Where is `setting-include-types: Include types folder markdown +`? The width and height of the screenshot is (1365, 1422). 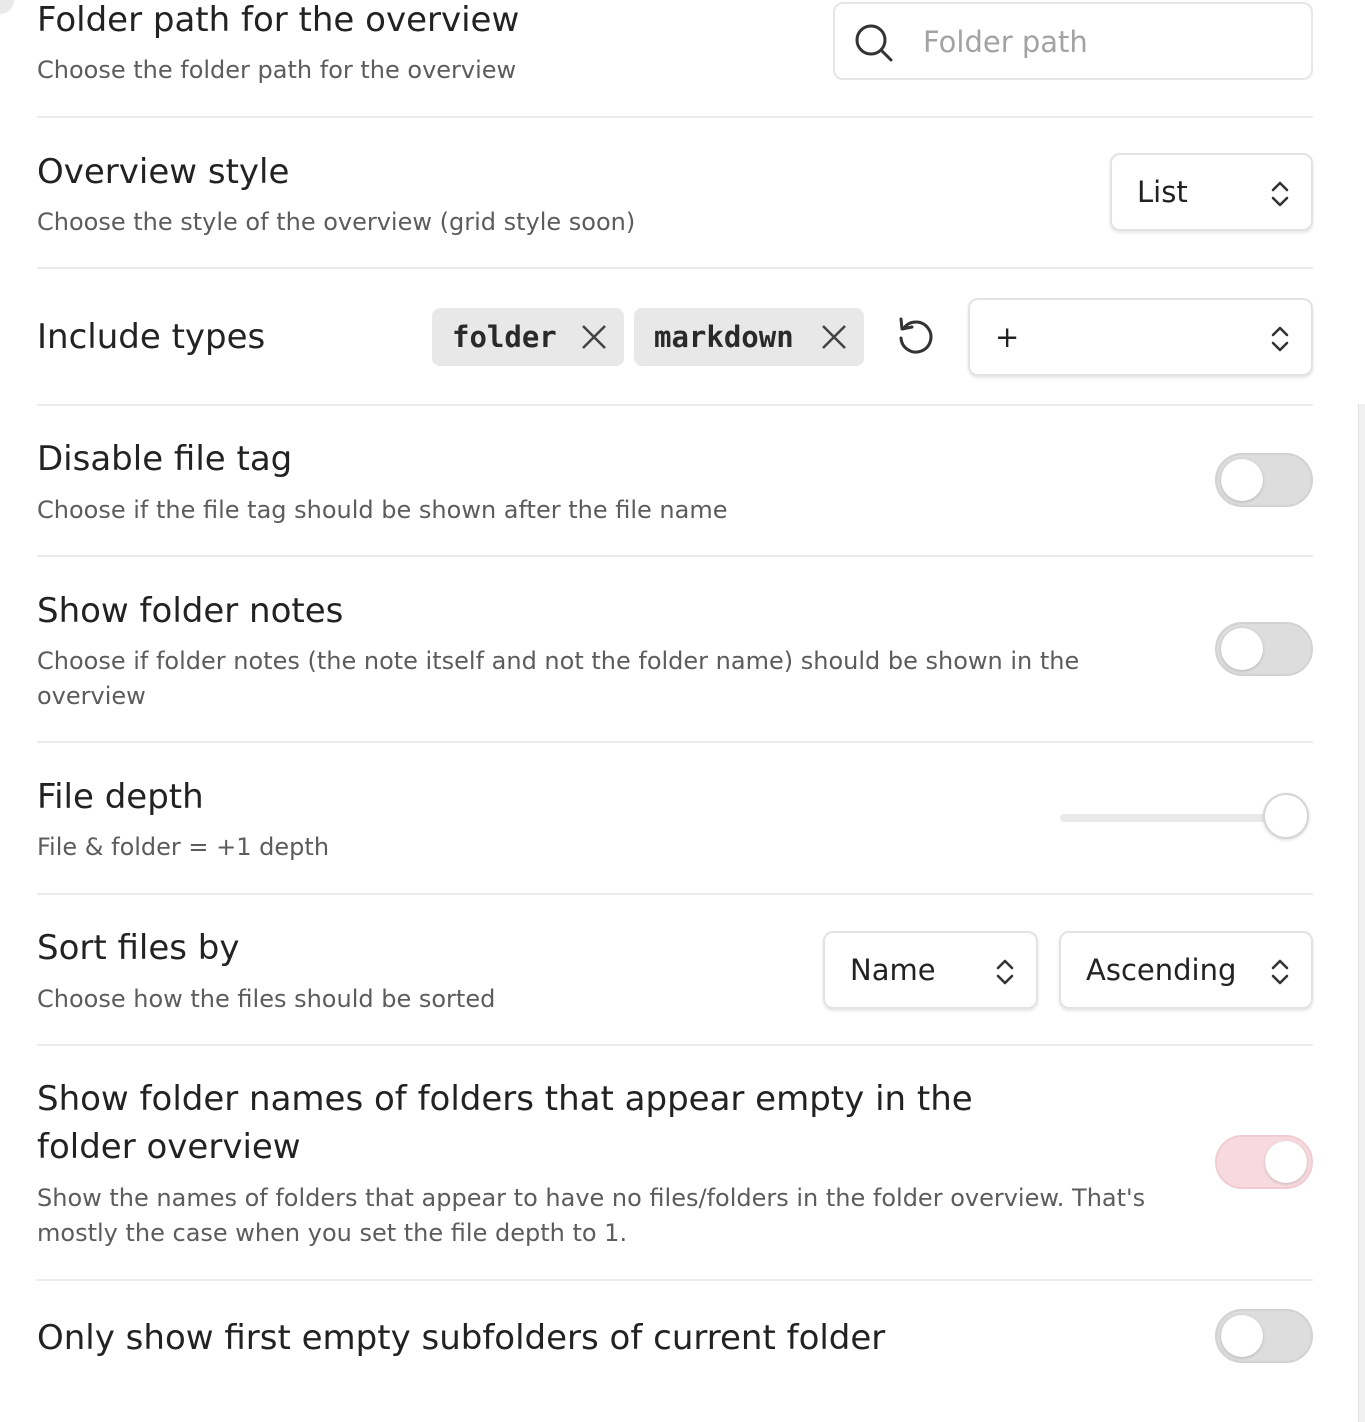 setting-include-types: Include types folder markdown + is located at coordinates (675, 337).